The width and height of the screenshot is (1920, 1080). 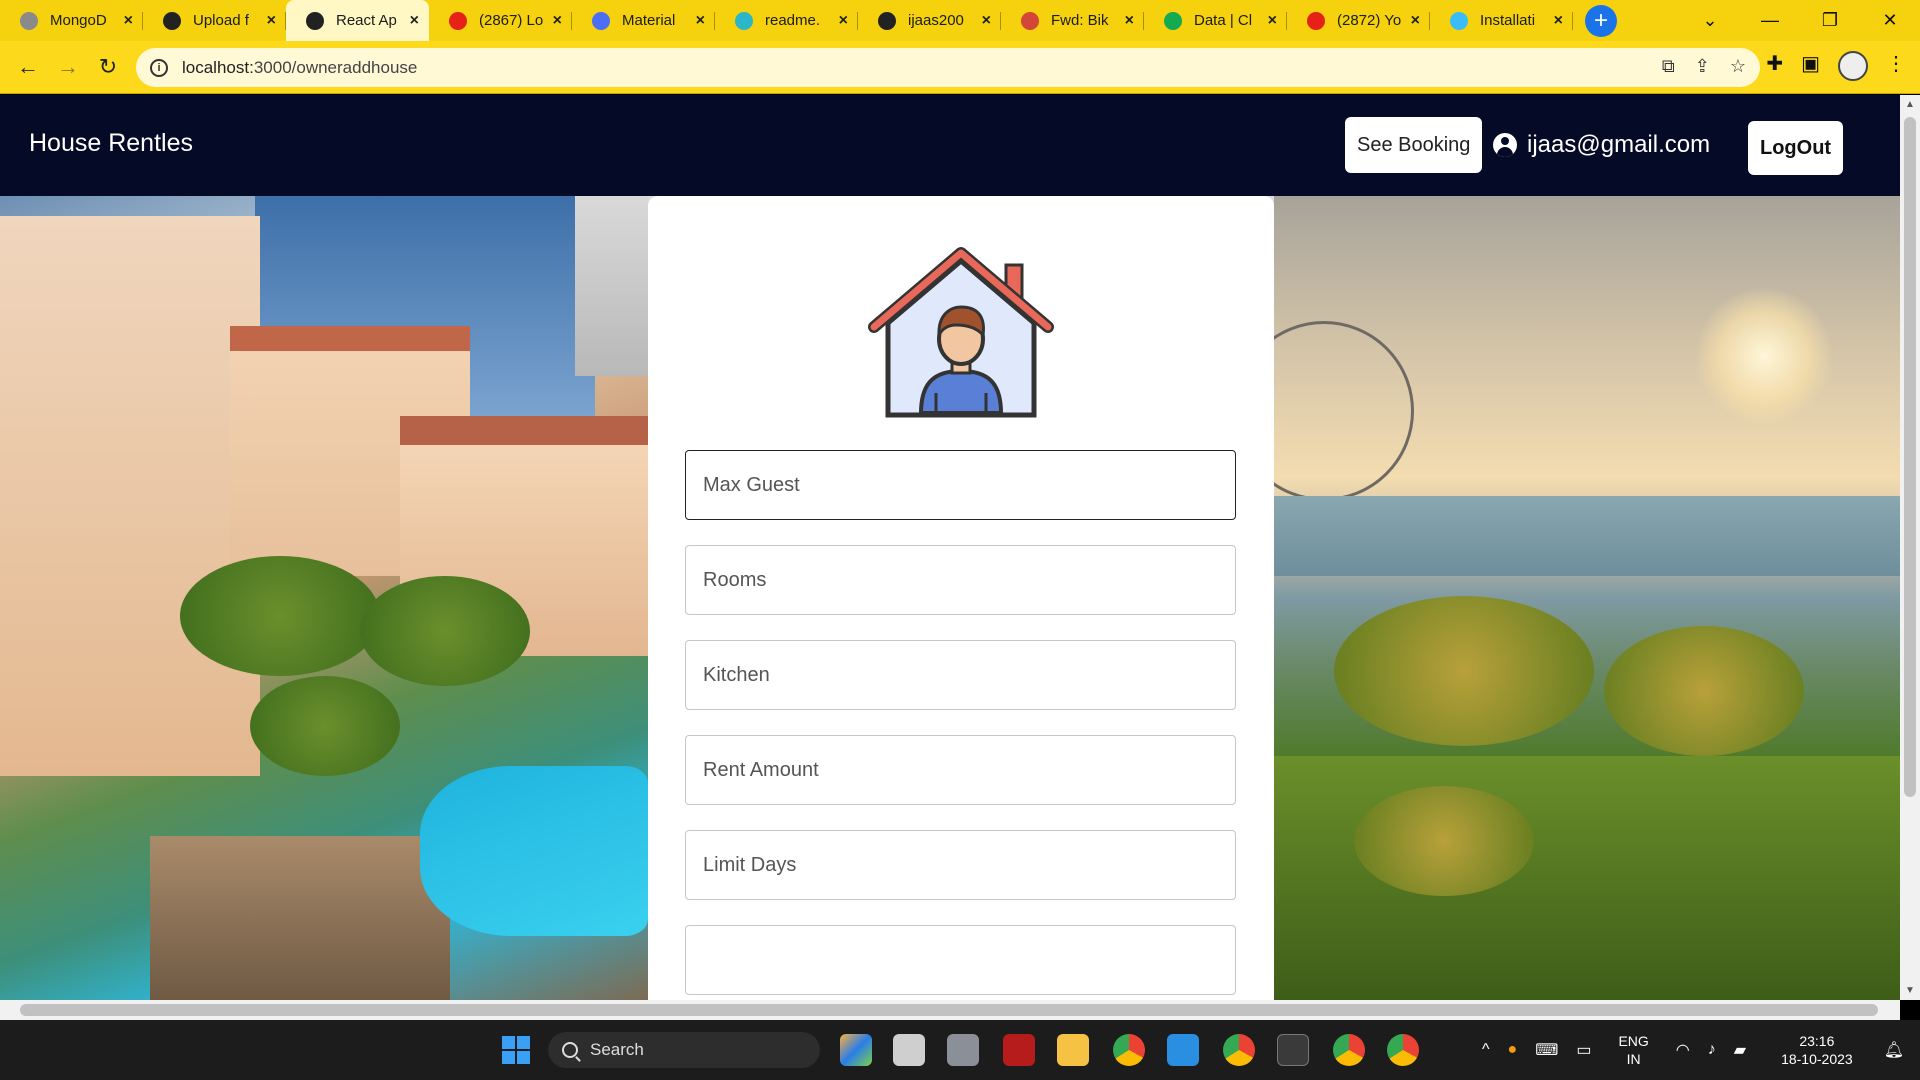 What do you see at coordinates (130, 496) in the screenshot?
I see `resort-building` at bounding box center [130, 496].